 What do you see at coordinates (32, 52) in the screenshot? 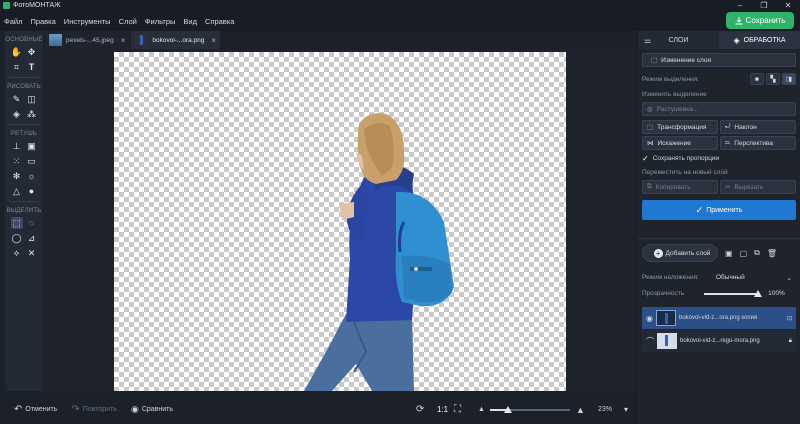
I see `move-icon: ✥` at bounding box center [32, 52].